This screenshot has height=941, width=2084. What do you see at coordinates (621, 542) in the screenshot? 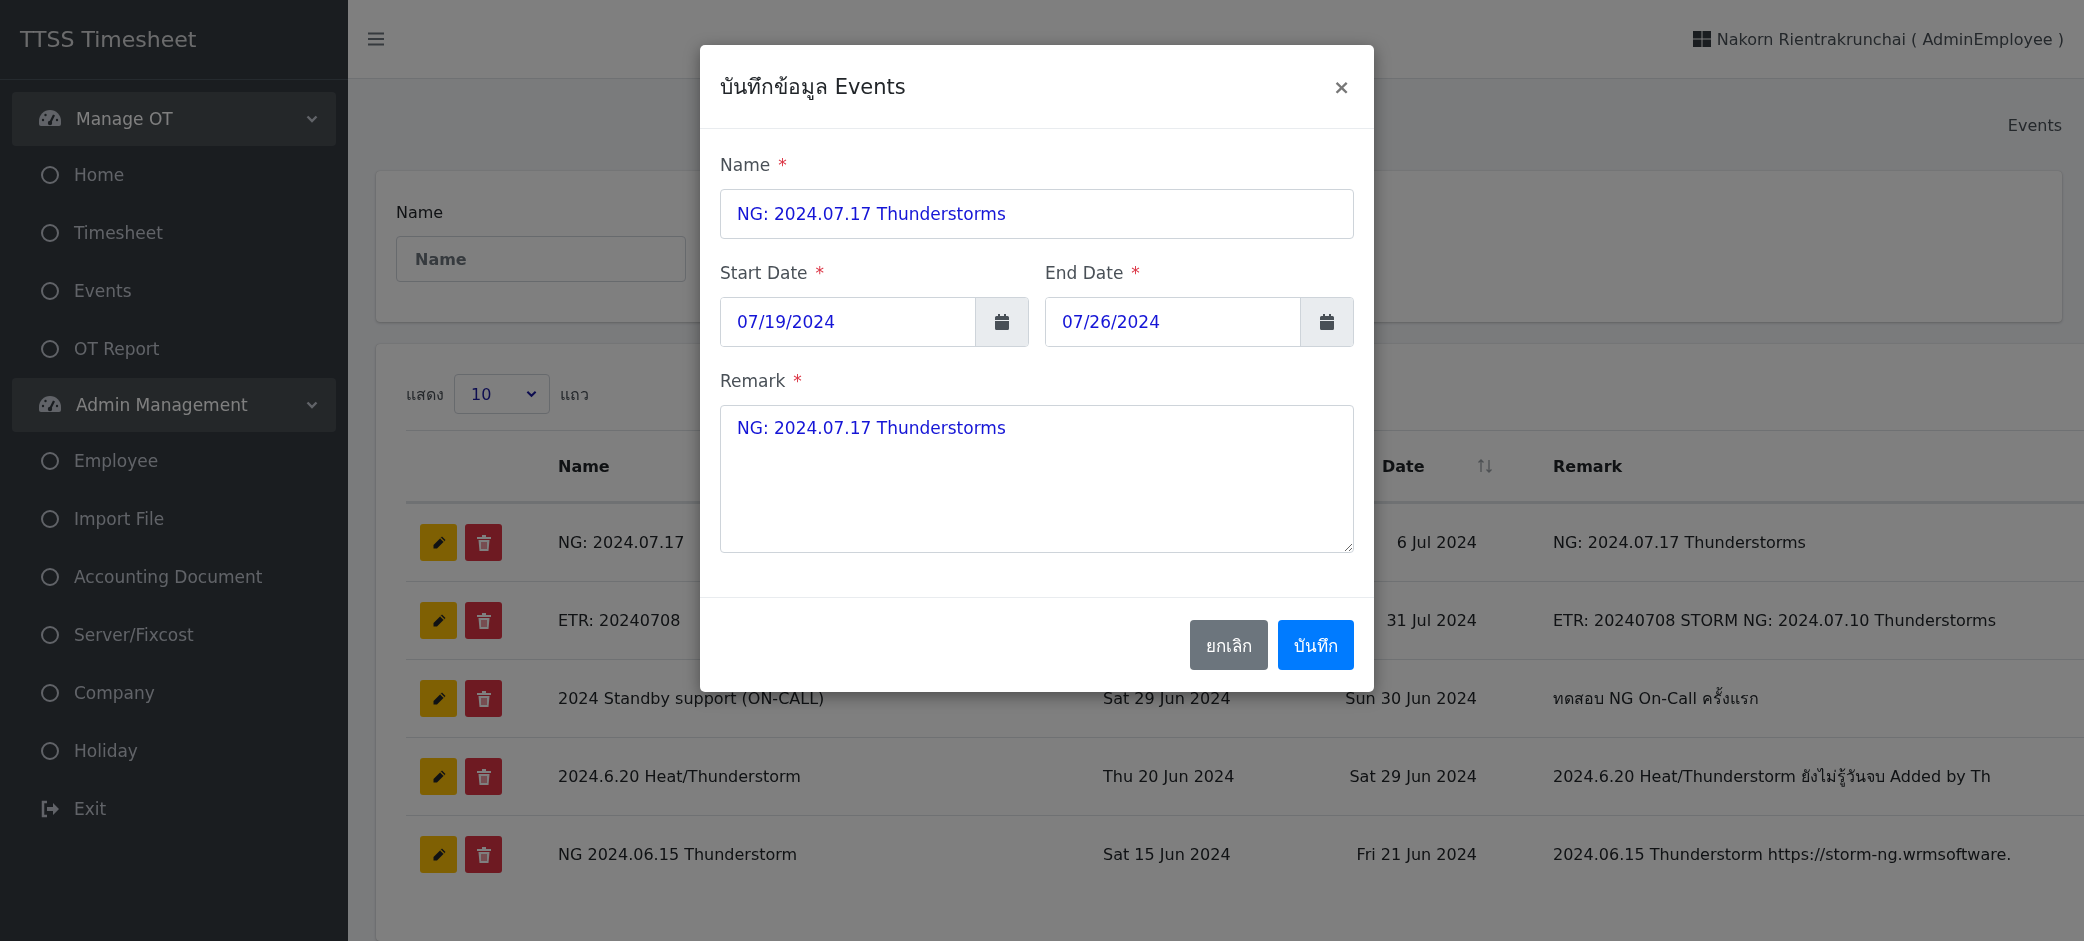
I see `table-cell: NG: 2024.07.17` at bounding box center [621, 542].